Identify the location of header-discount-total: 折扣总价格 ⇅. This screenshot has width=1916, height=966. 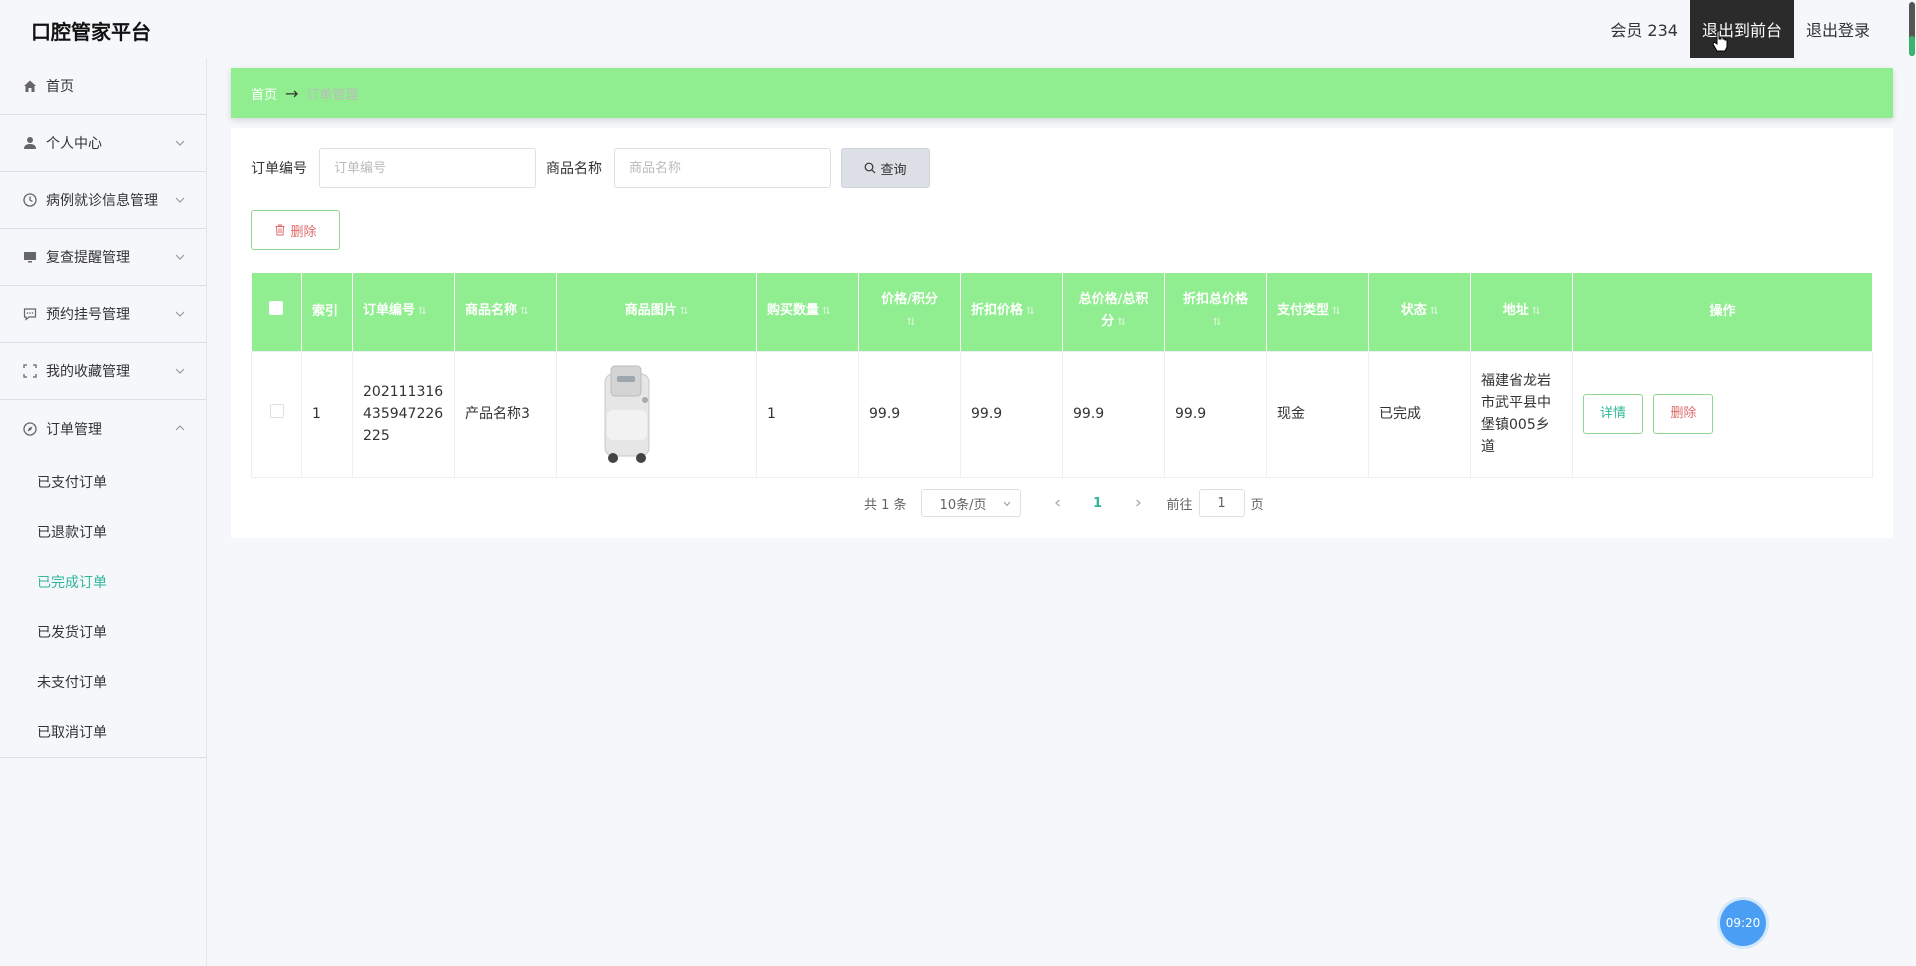
(1215, 312).